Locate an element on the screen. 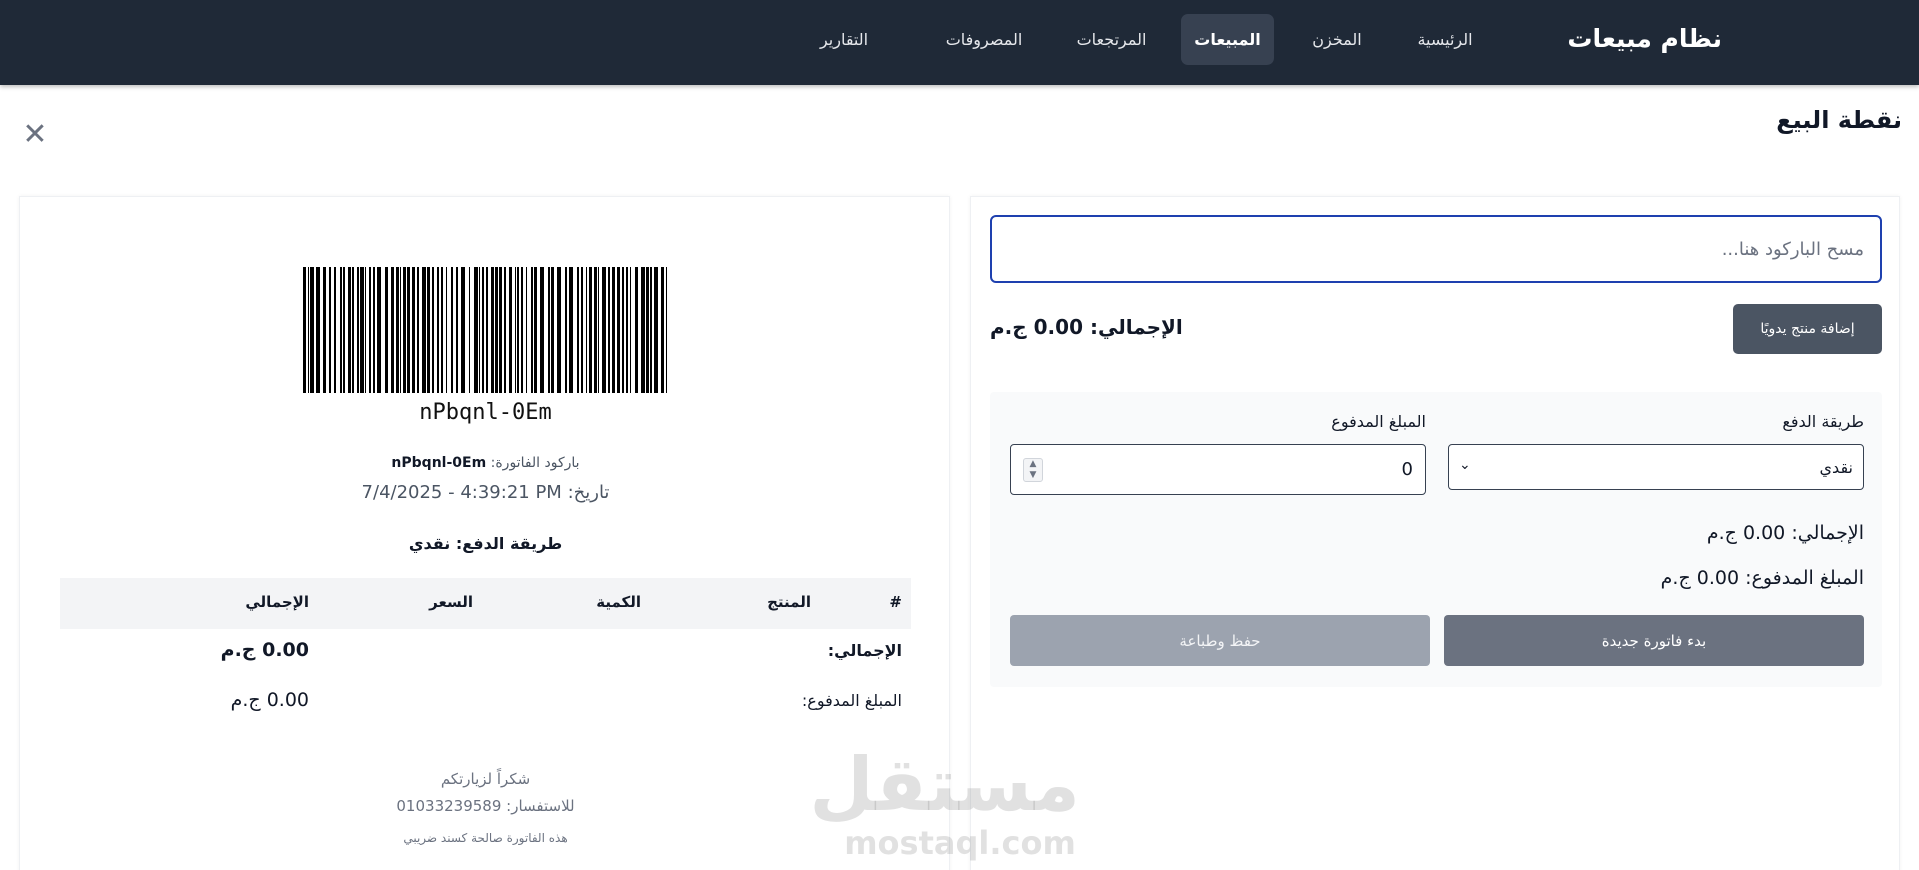  barcode-text: nPbqnl-0Em is located at coordinates (485, 412).